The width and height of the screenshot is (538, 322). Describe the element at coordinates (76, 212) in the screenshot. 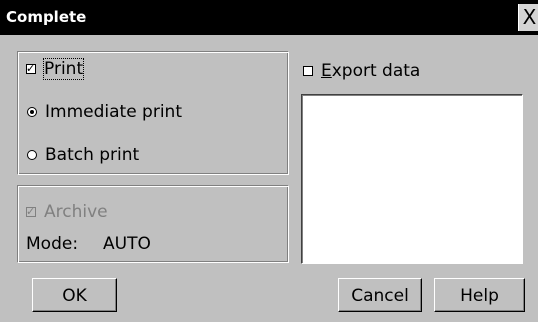

I see `archive-label: Archive` at that location.